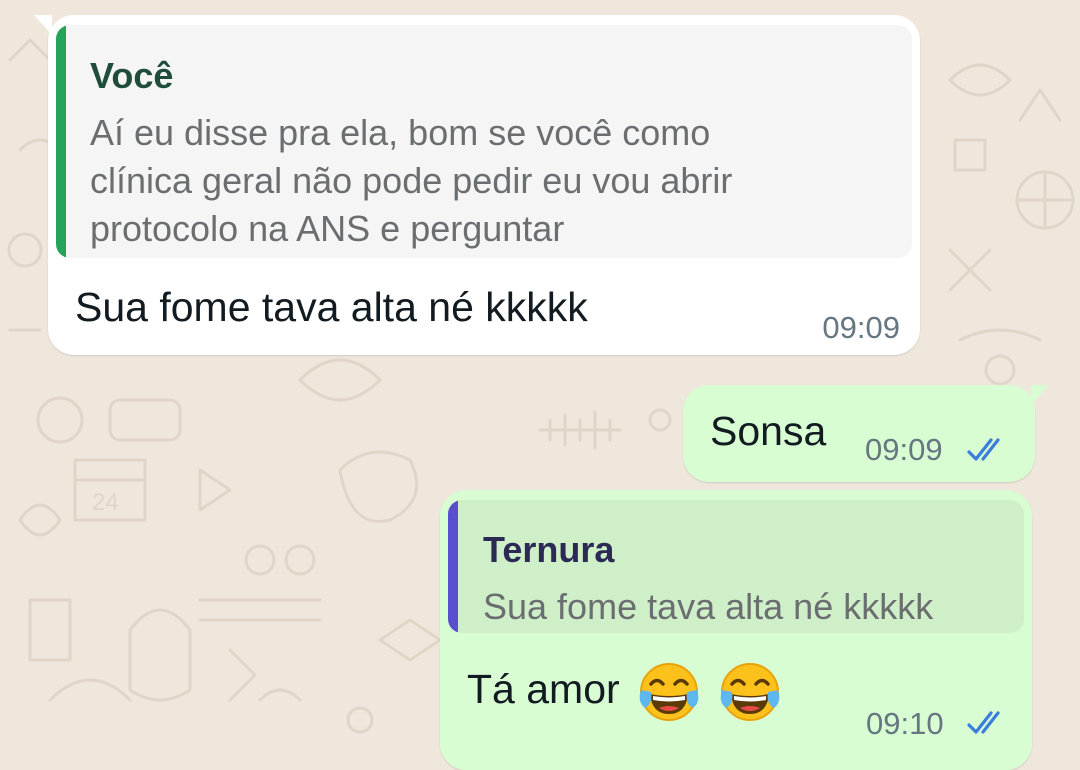  What do you see at coordinates (905, 723) in the screenshot?
I see `message-time: 09:10` at bounding box center [905, 723].